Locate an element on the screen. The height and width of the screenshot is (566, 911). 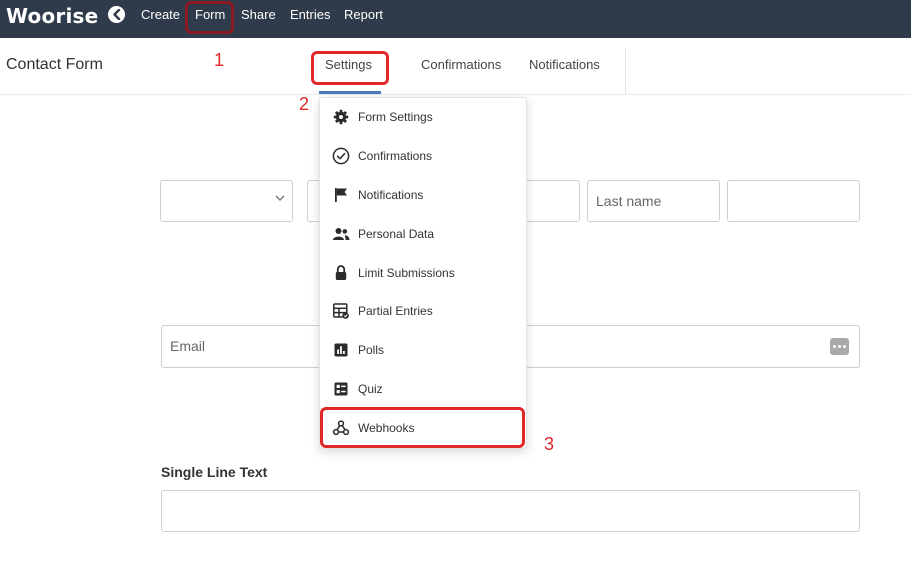
nav-create: Create is located at coordinates (160, 14).